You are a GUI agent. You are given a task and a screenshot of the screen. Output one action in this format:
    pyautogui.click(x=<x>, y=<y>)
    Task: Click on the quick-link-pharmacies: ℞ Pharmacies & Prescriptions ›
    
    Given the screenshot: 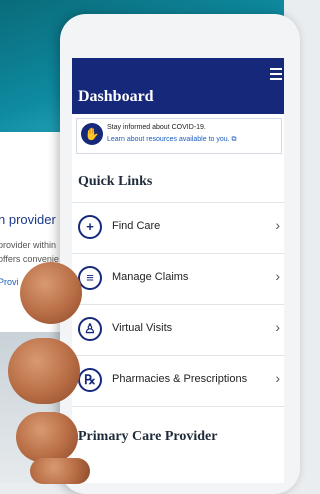 What is the action you would take?
    pyautogui.click(x=178, y=380)
    